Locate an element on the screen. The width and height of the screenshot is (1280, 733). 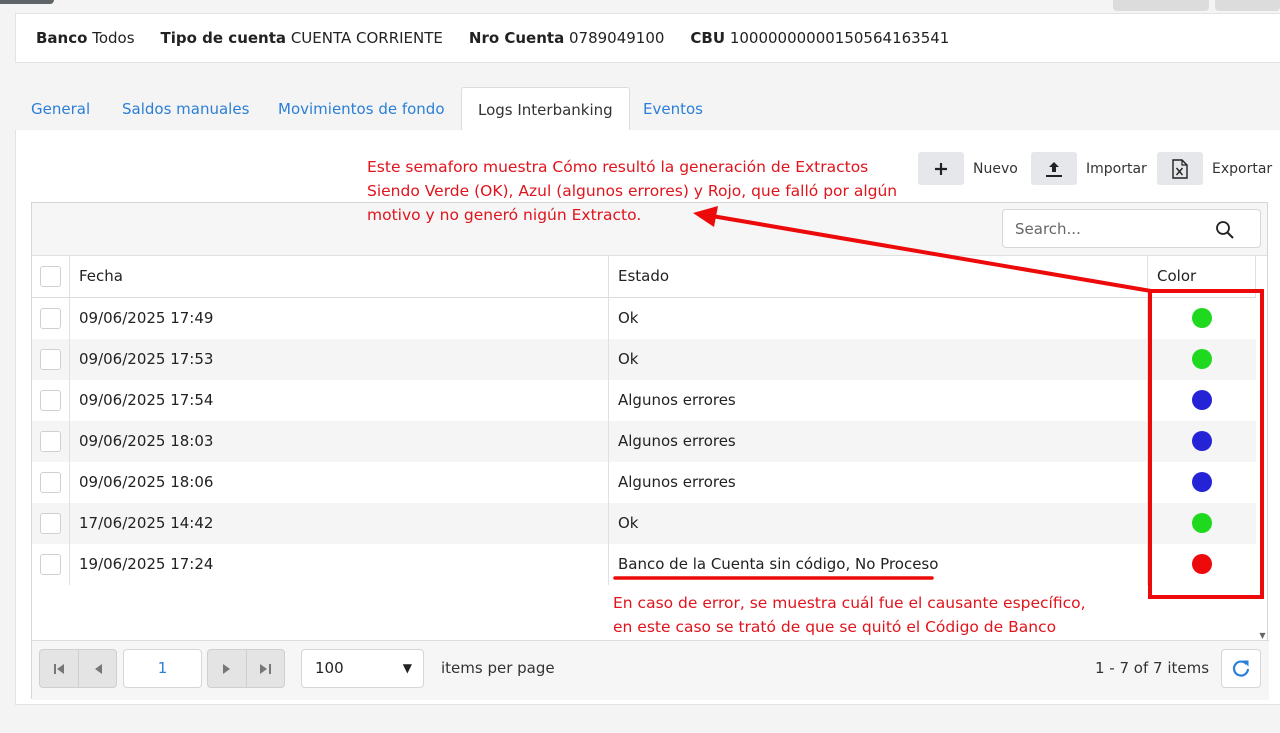
page-number-input: 1 is located at coordinates (162, 668).